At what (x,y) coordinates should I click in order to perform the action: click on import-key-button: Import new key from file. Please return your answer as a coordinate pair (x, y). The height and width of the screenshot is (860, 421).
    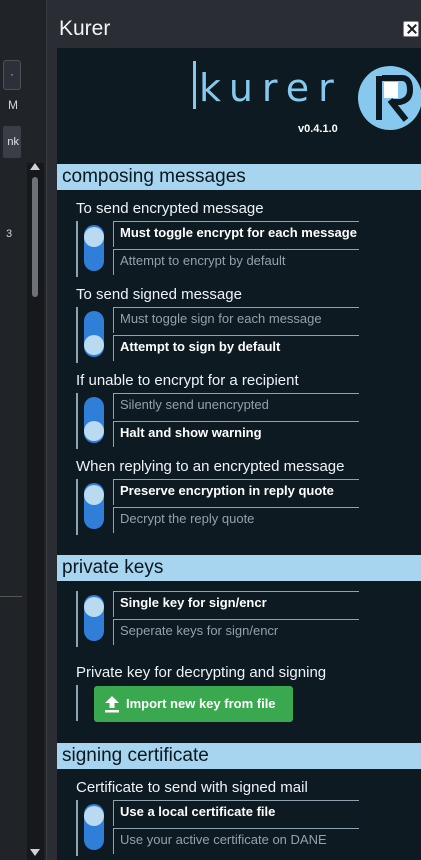
    Looking at the image, I should click on (193, 704).